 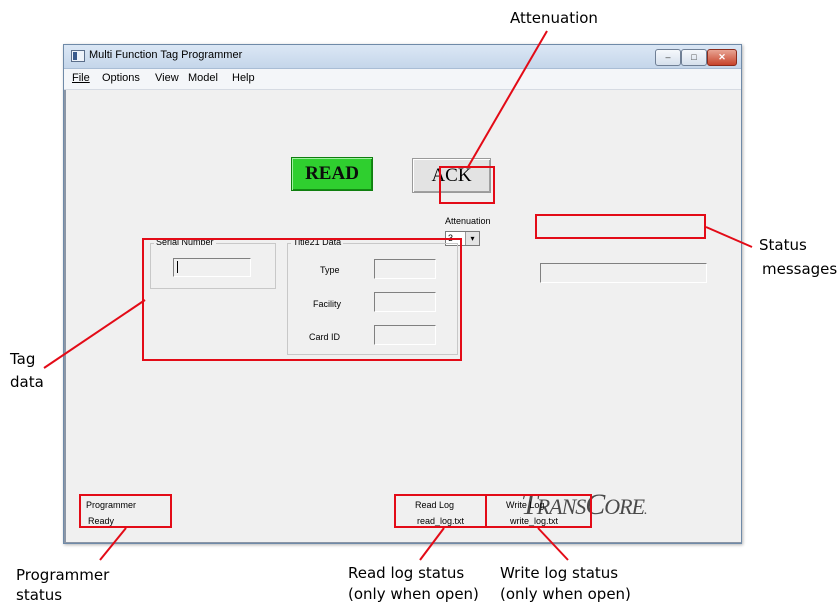 What do you see at coordinates (63, 575) in the screenshot?
I see `programmer-status-annotation-line1: Programmer` at bounding box center [63, 575].